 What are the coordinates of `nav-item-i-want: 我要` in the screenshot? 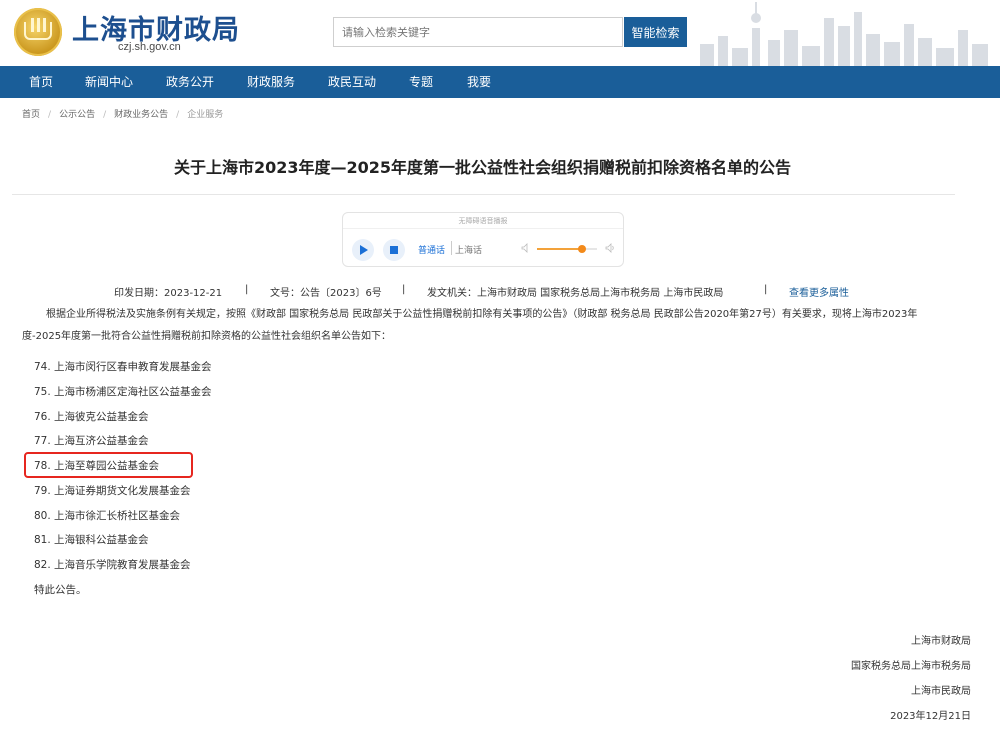 It's located at (479, 82).